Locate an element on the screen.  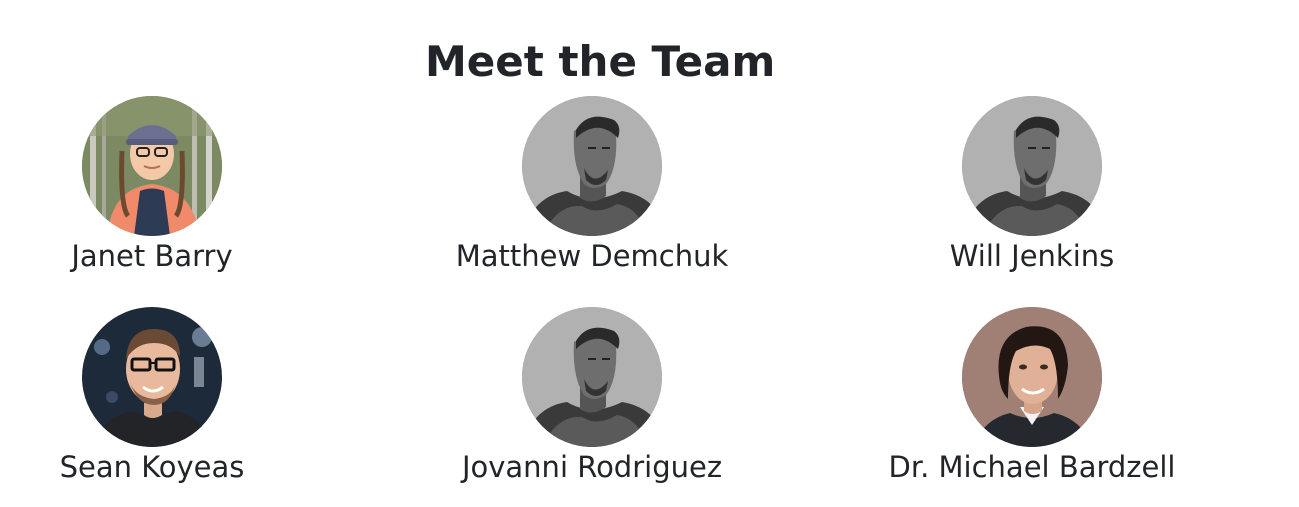
team-member-card: Janet Barry is located at coordinates (181, 191).